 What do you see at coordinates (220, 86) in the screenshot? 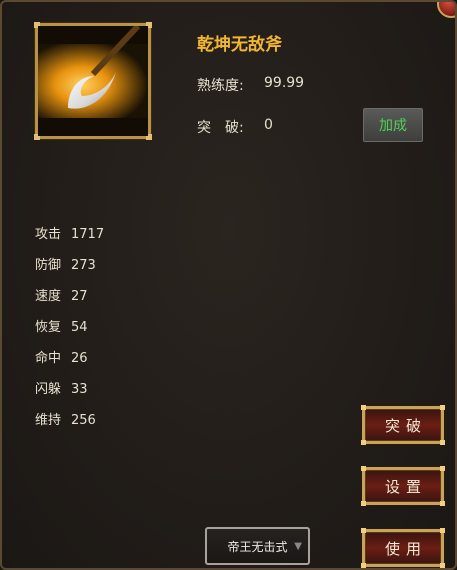
I see `proficiency-label: 熟练度:` at bounding box center [220, 86].